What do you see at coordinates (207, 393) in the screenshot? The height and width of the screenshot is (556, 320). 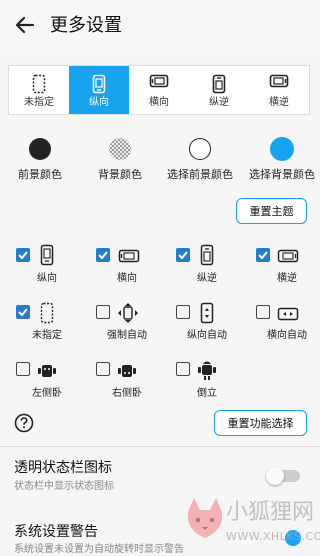 I see `function-label: 倒立` at bounding box center [207, 393].